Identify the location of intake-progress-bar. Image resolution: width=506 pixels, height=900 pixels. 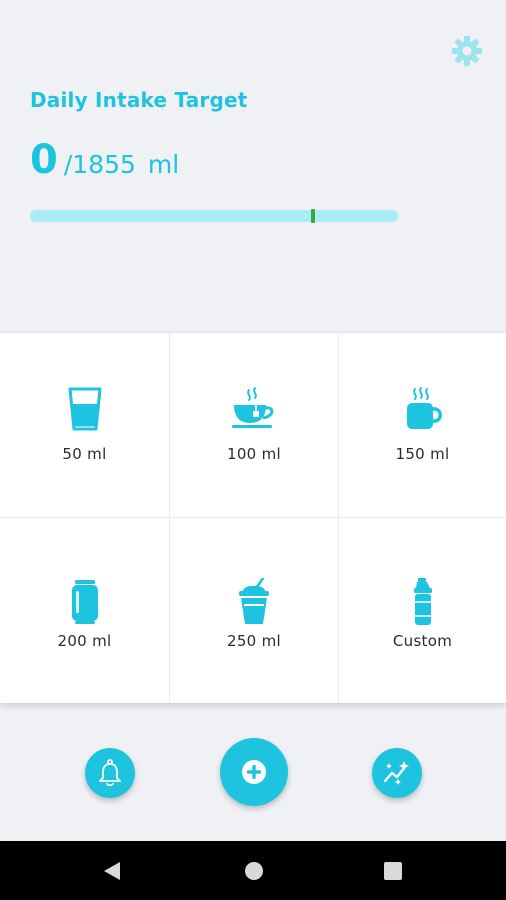
(214, 216).